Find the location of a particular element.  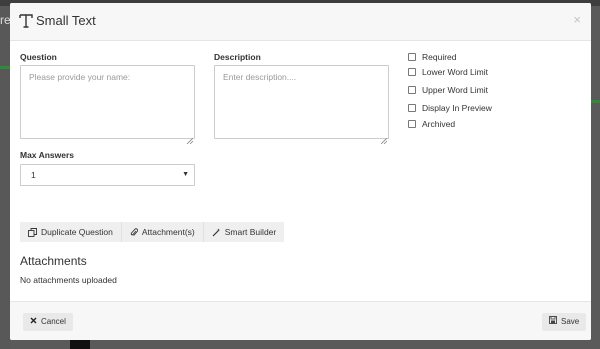

option-label: Lower Word Limit is located at coordinates (455, 72).